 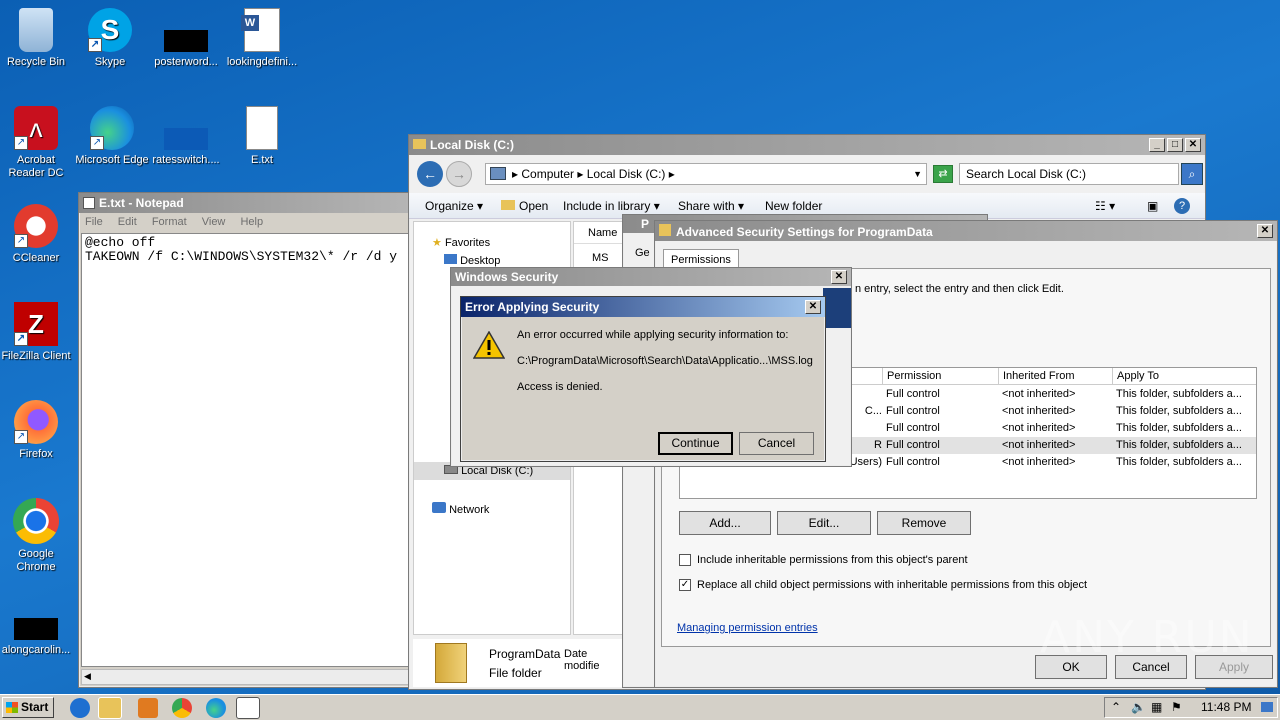 What do you see at coordinates (701, 259) in the screenshot?
I see `tab-permissions: Permissions` at bounding box center [701, 259].